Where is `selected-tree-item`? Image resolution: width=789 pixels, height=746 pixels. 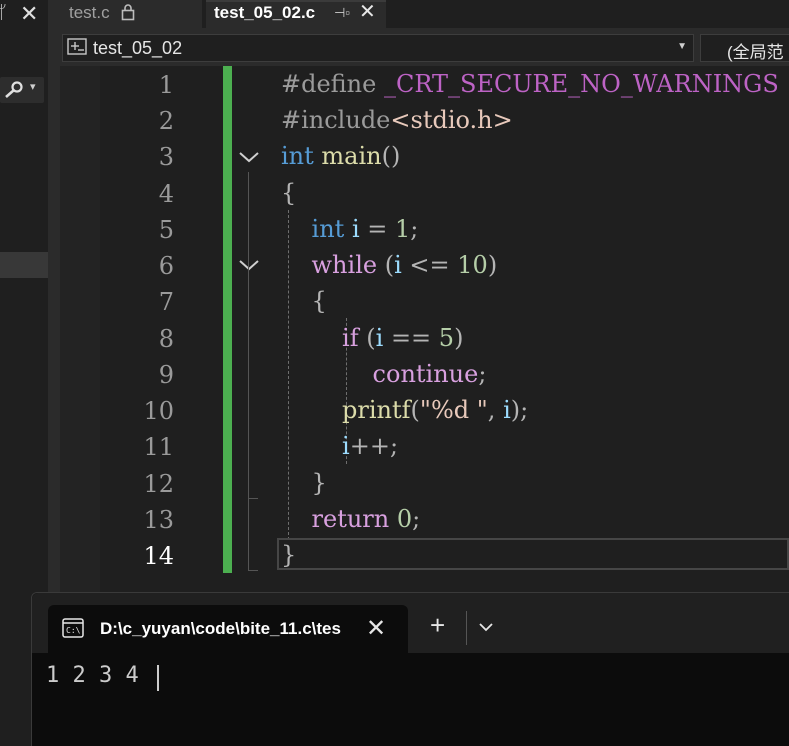
selected-tree-item is located at coordinates (24, 265).